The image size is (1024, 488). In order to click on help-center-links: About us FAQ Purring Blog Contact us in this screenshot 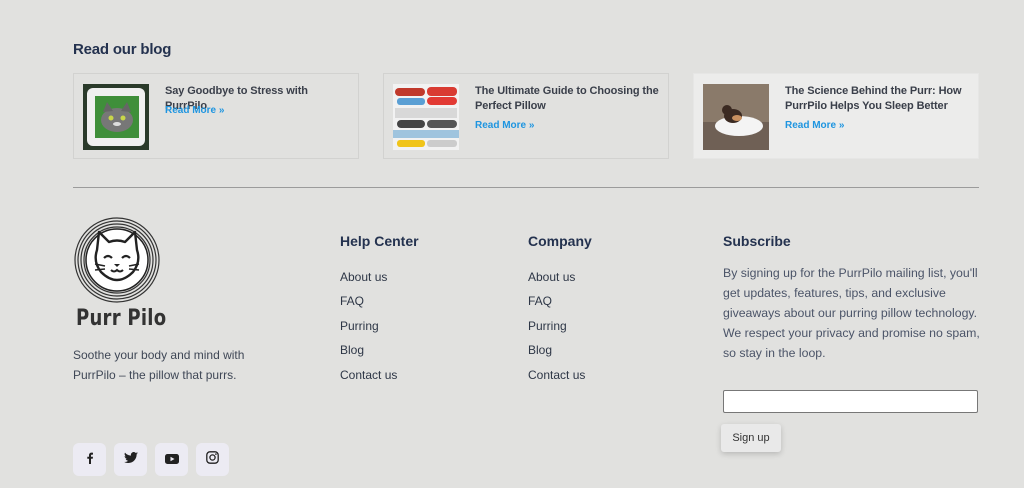, I will do `click(368, 329)`.